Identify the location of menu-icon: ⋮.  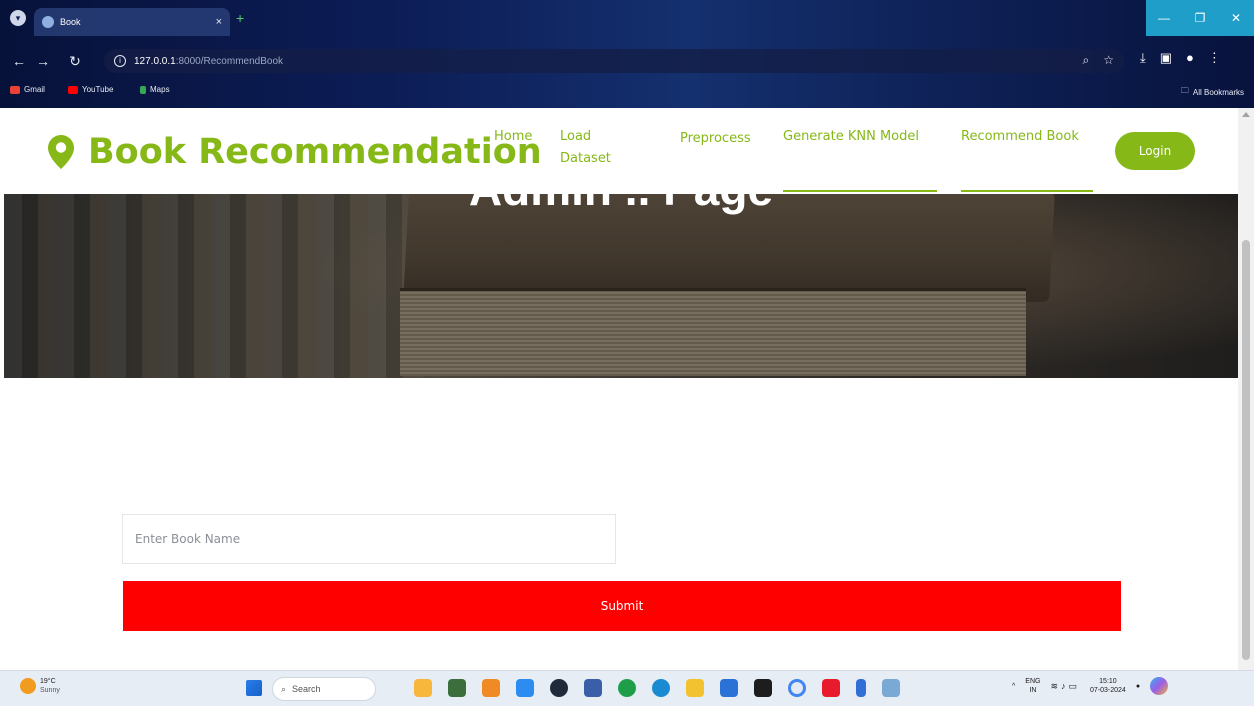
(1214, 58).